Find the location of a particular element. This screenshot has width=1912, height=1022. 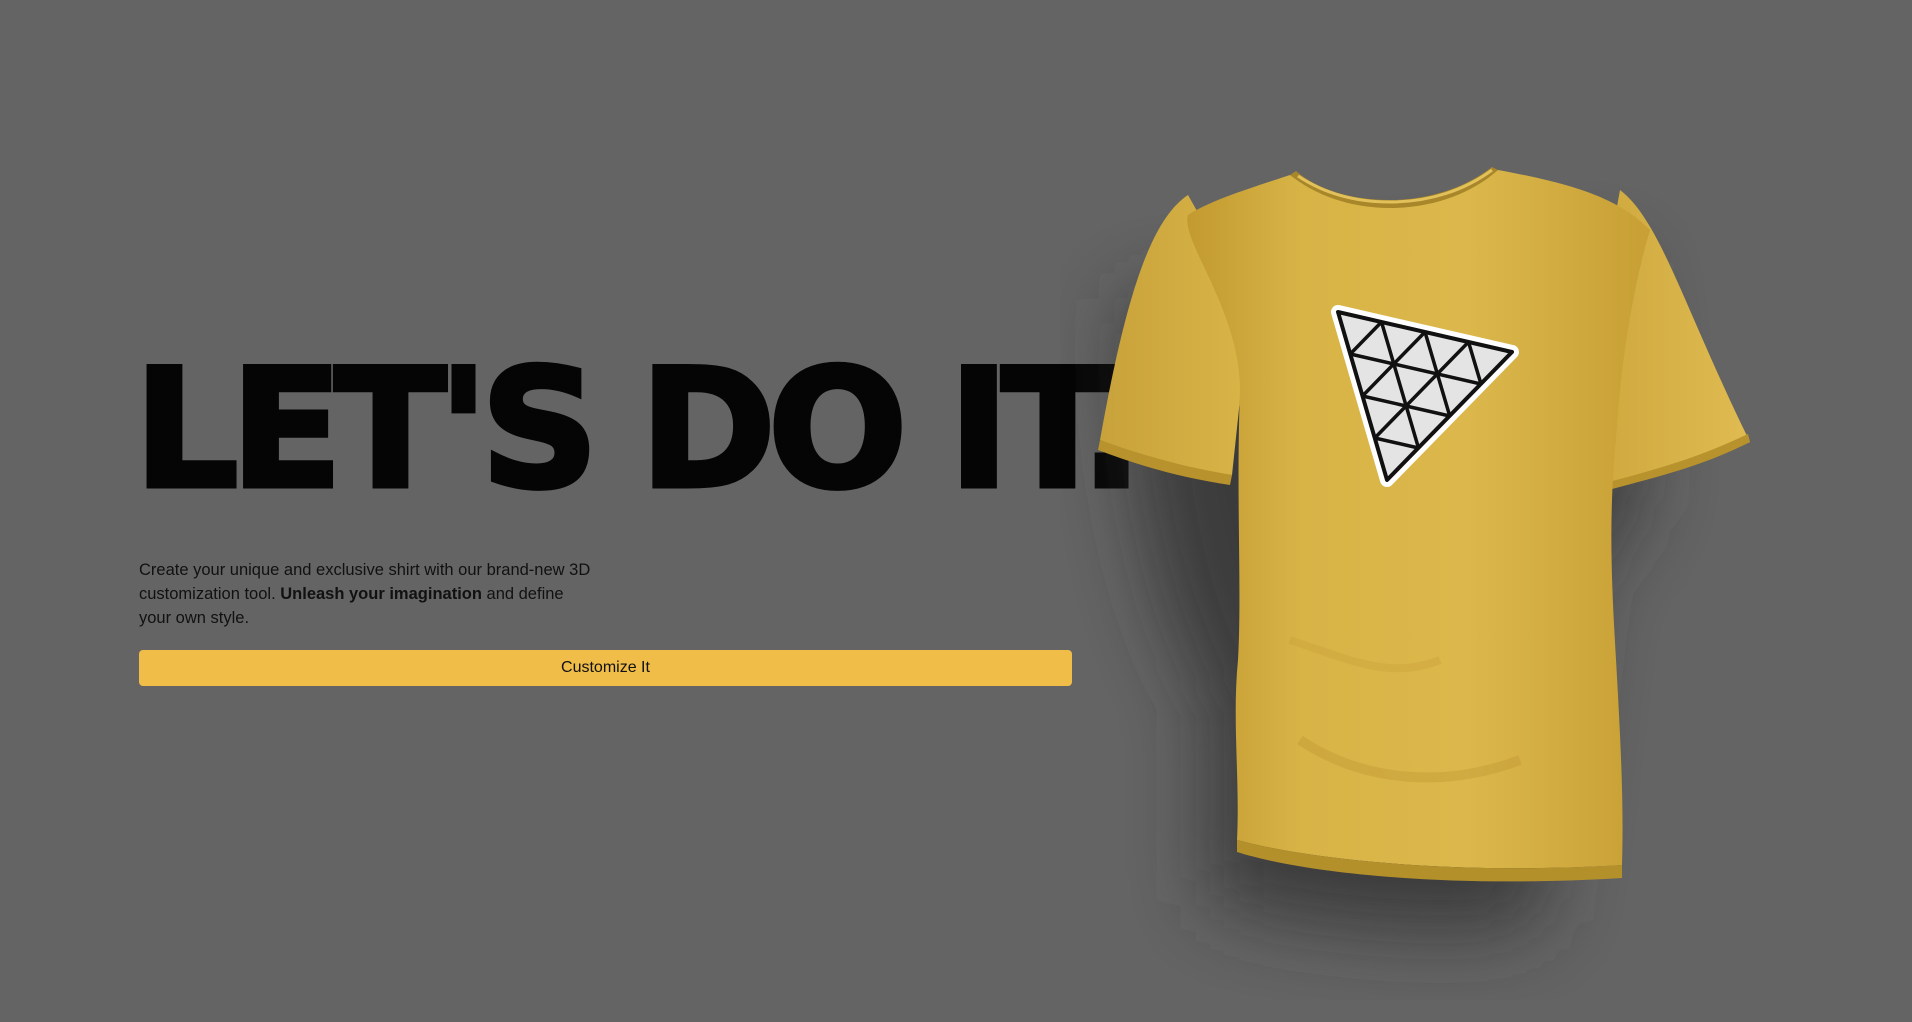

description-emphasis: Unleash your imagination is located at coordinates (381, 594).